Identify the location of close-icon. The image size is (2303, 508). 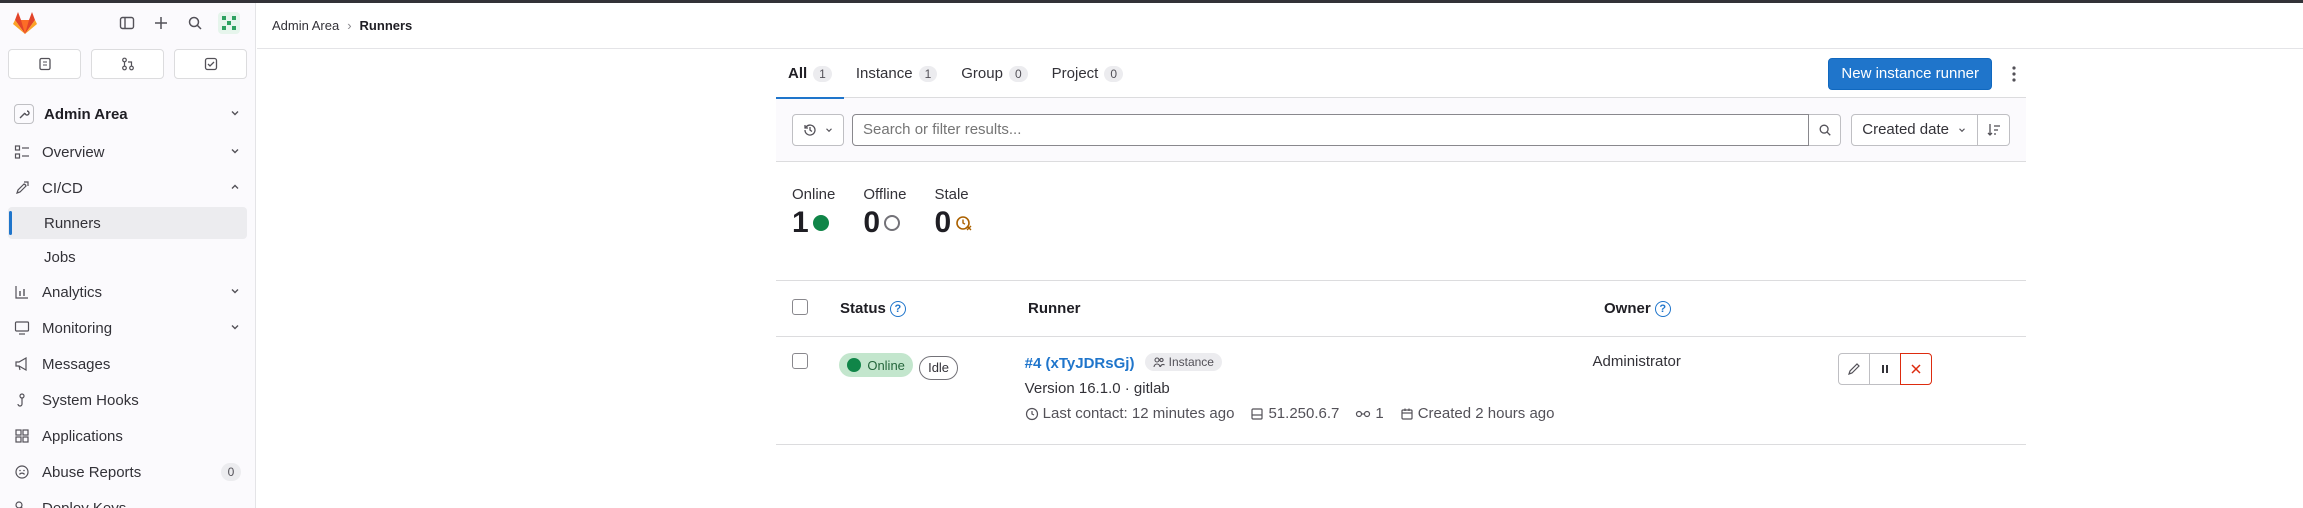
(1916, 369).